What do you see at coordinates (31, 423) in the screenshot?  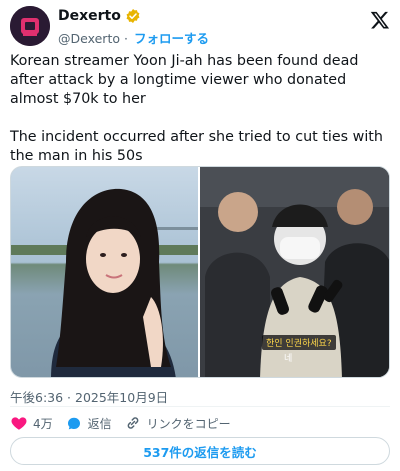 I see `like-button: 4万` at bounding box center [31, 423].